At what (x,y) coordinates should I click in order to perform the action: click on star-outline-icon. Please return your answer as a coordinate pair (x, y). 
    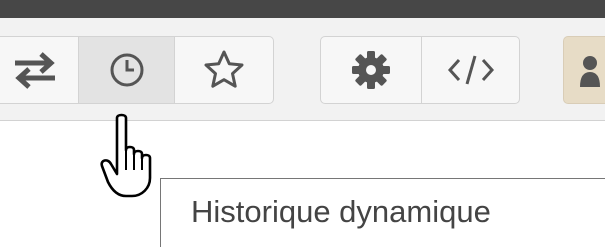
    Looking at the image, I should click on (224, 69).